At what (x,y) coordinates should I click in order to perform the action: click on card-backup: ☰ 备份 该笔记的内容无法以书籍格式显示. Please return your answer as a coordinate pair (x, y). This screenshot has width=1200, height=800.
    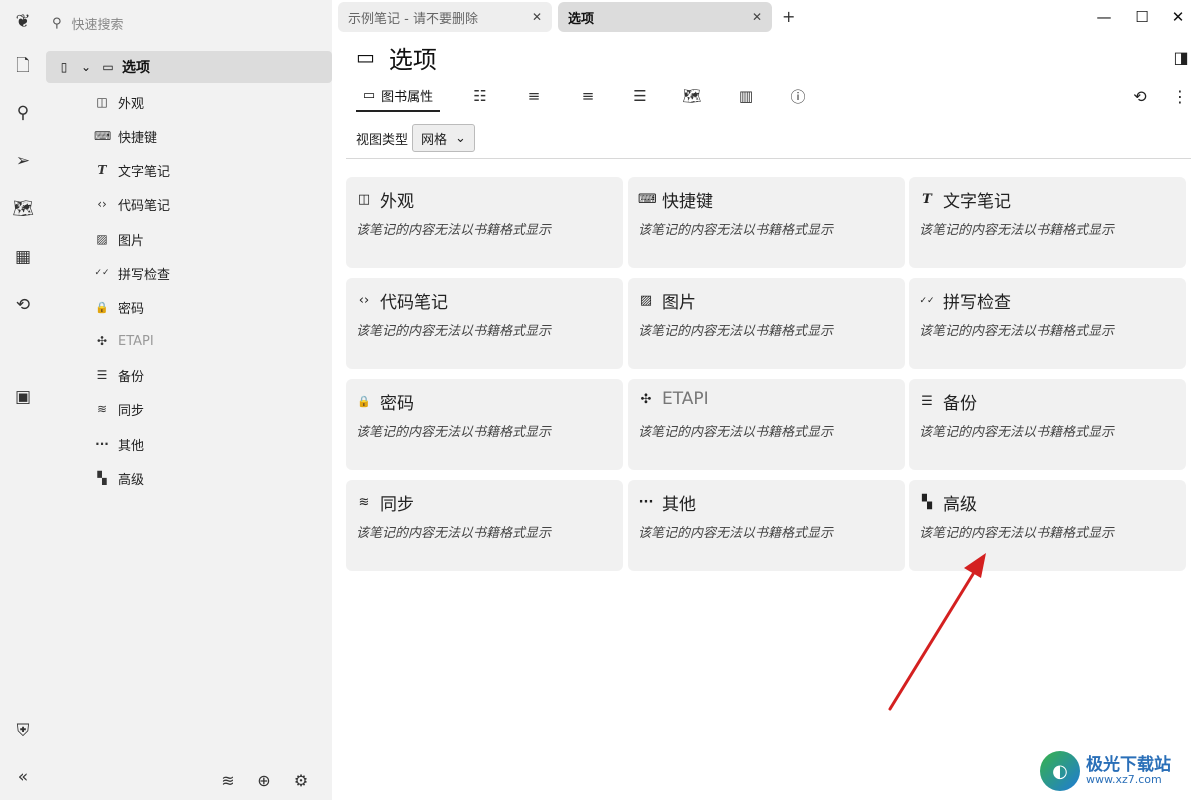
    Looking at the image, I should click on (1047, 424).